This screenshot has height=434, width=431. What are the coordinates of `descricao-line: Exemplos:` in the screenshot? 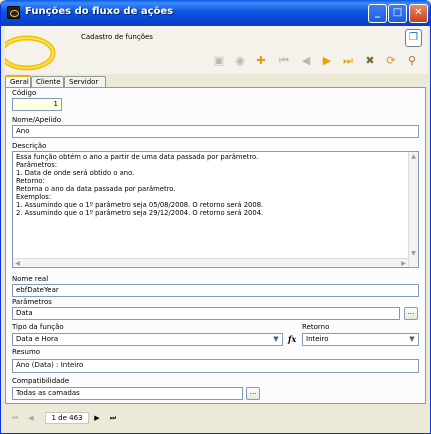 It's located at (34, 197).